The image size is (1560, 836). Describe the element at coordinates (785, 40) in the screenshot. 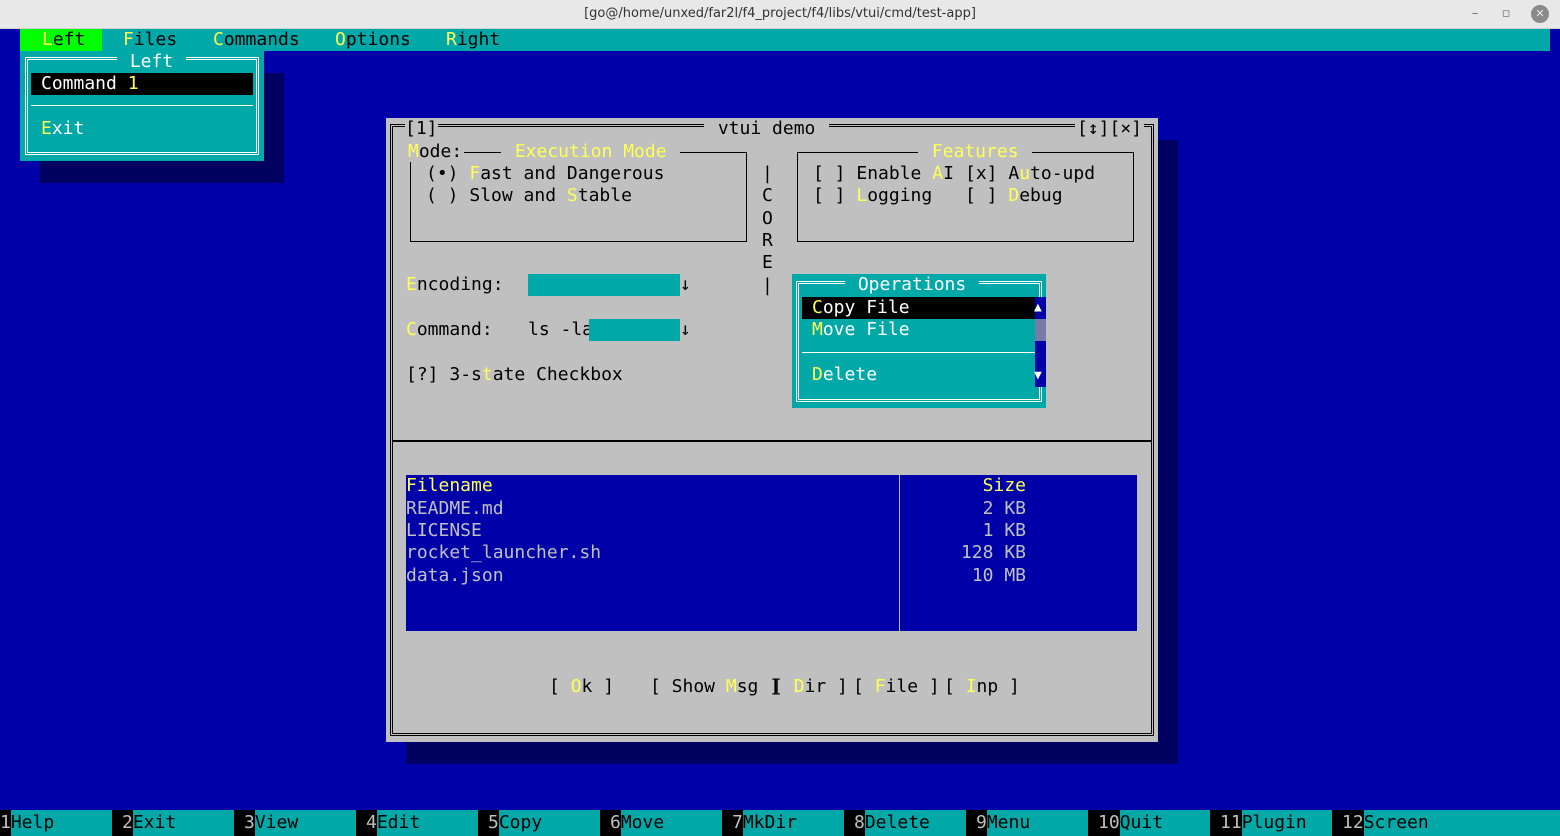

I see `menu-bar: Left Files Commands Options Right` at that location.